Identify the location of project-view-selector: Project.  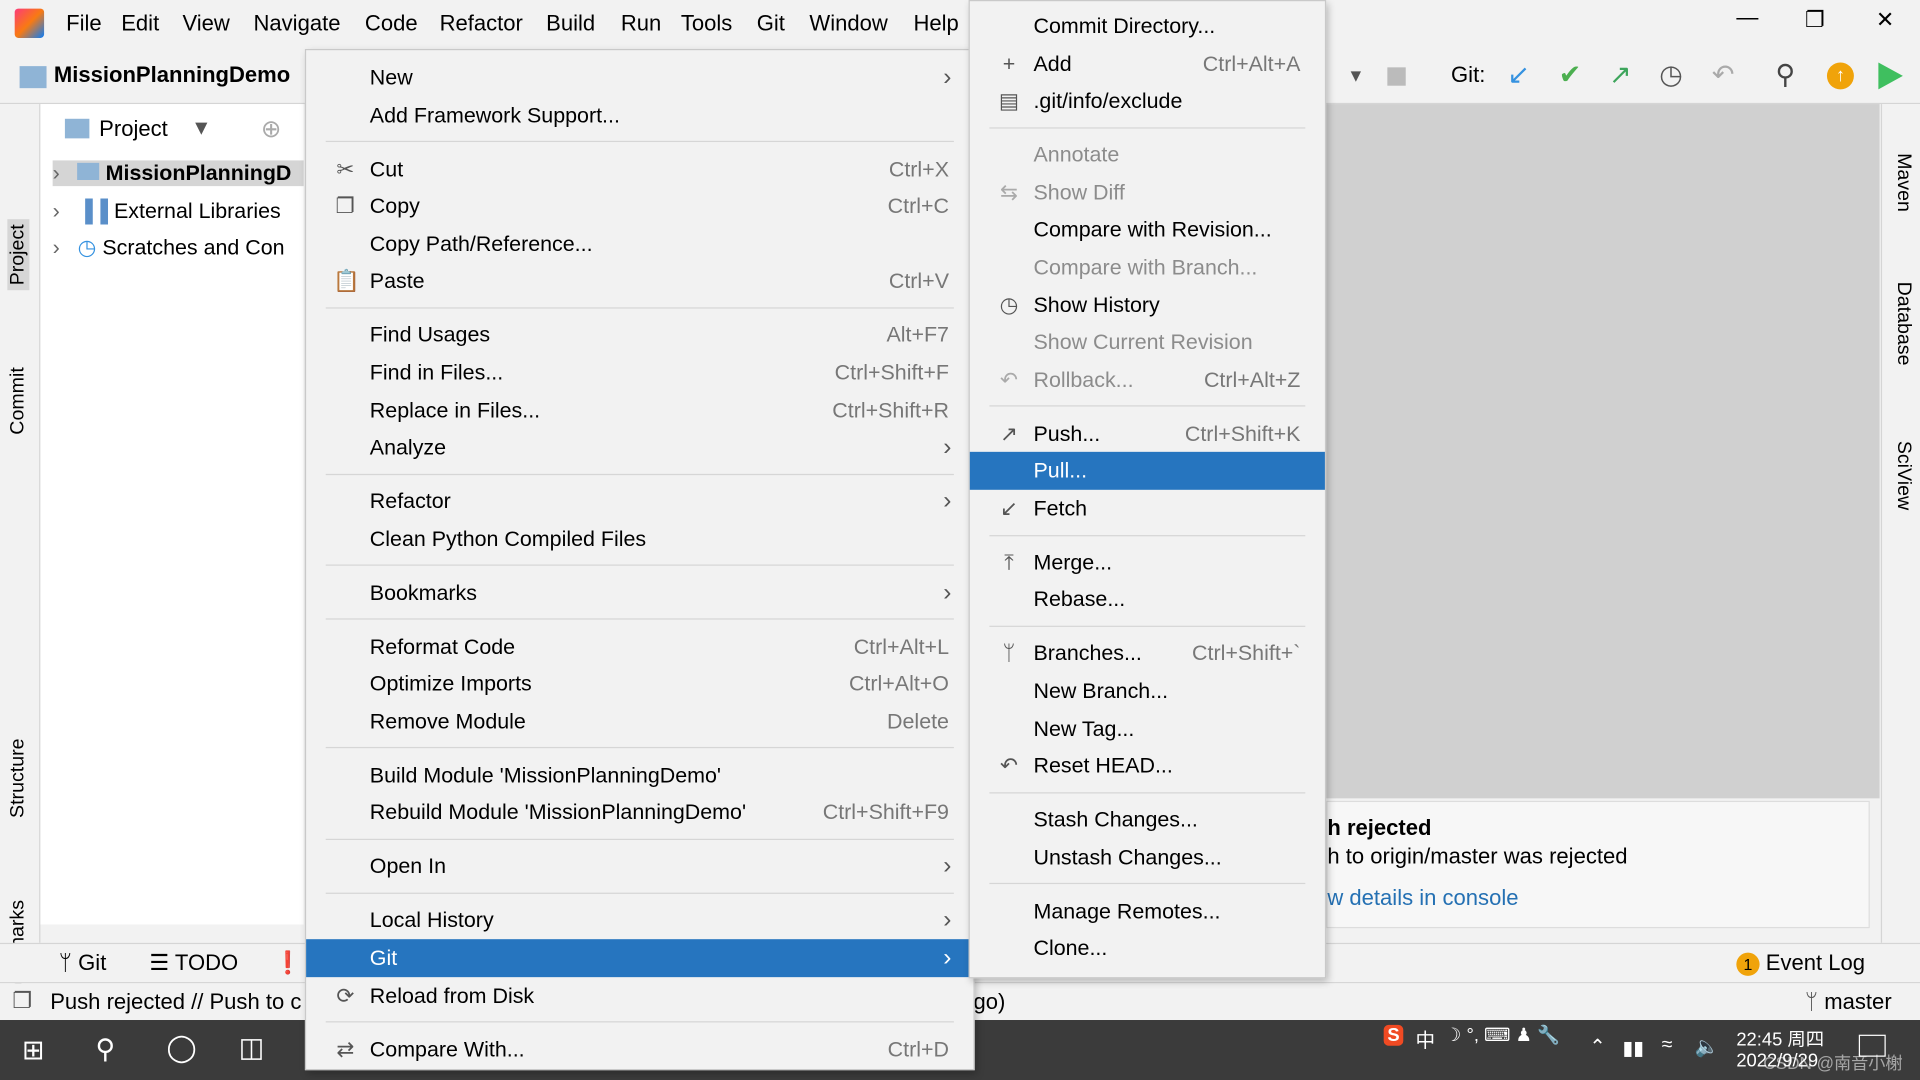
(133, 129).